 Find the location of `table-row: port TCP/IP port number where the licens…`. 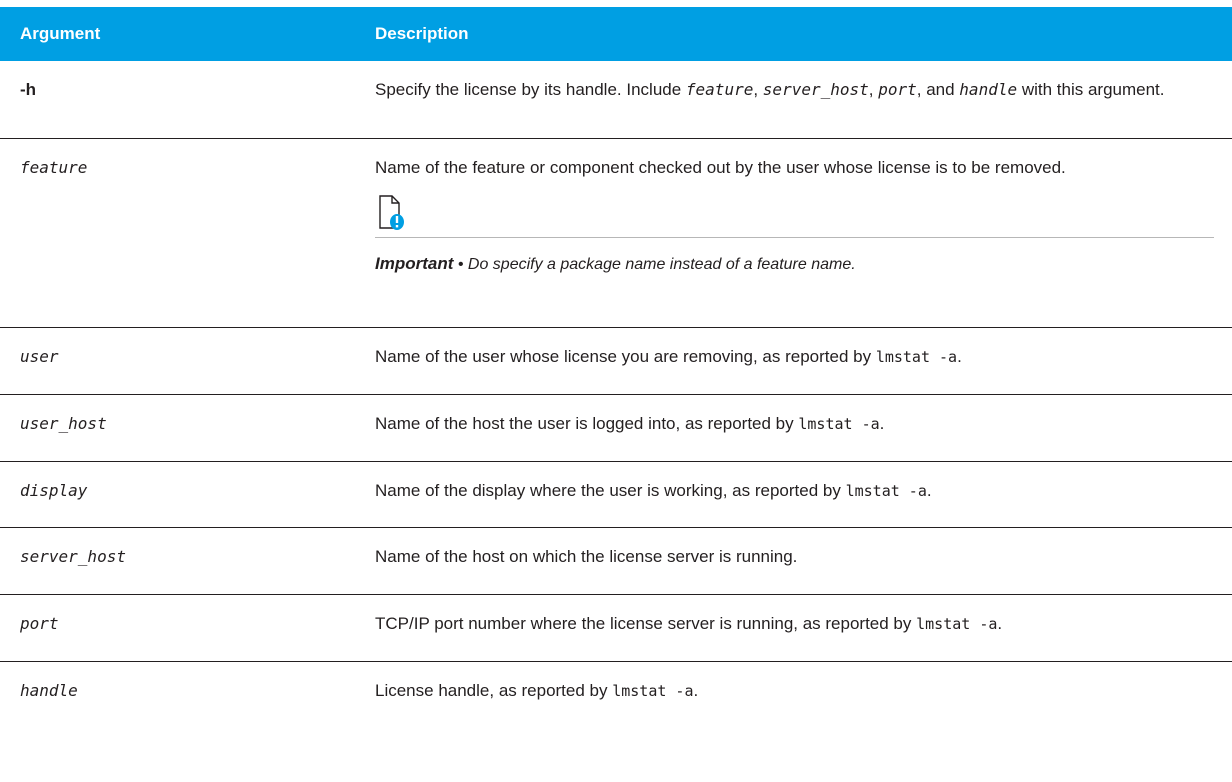

table-row: port TCP/IP port number where the licens… is located at coordinates (616, 628).